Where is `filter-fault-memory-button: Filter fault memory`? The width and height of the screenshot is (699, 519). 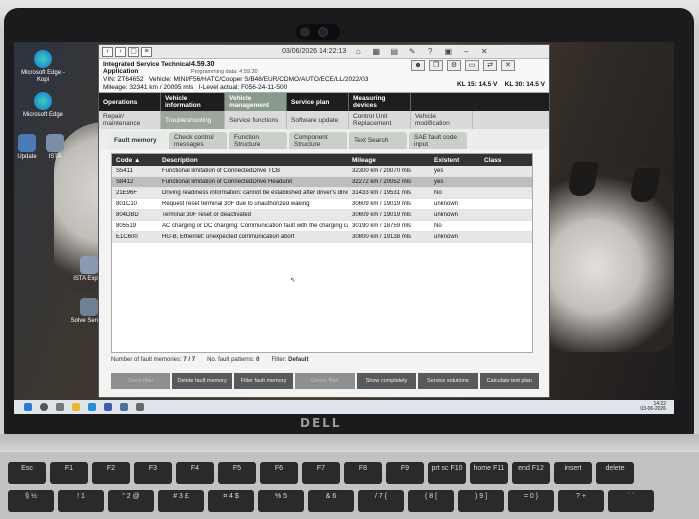
filter-fault-memory-button: Filter fault memory is located at coordinates (263, 381).